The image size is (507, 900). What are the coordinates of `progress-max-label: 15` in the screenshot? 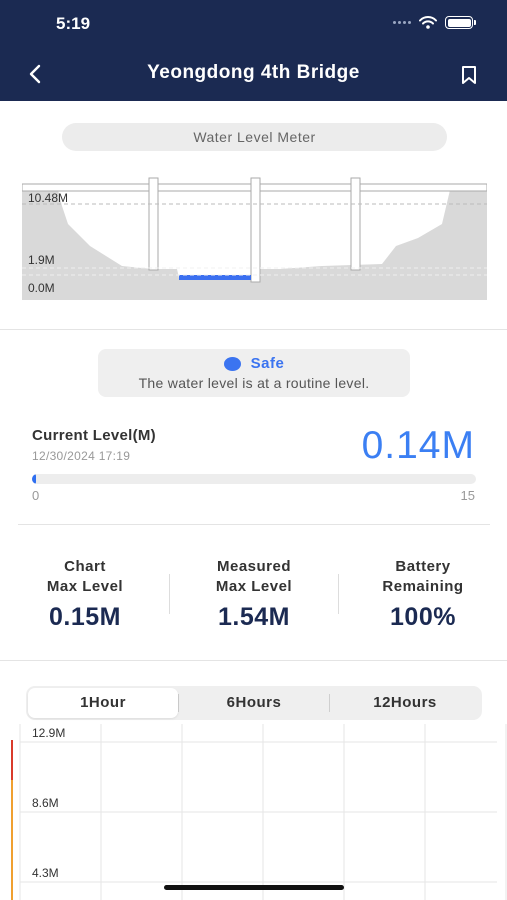 It's located at (467, 495).